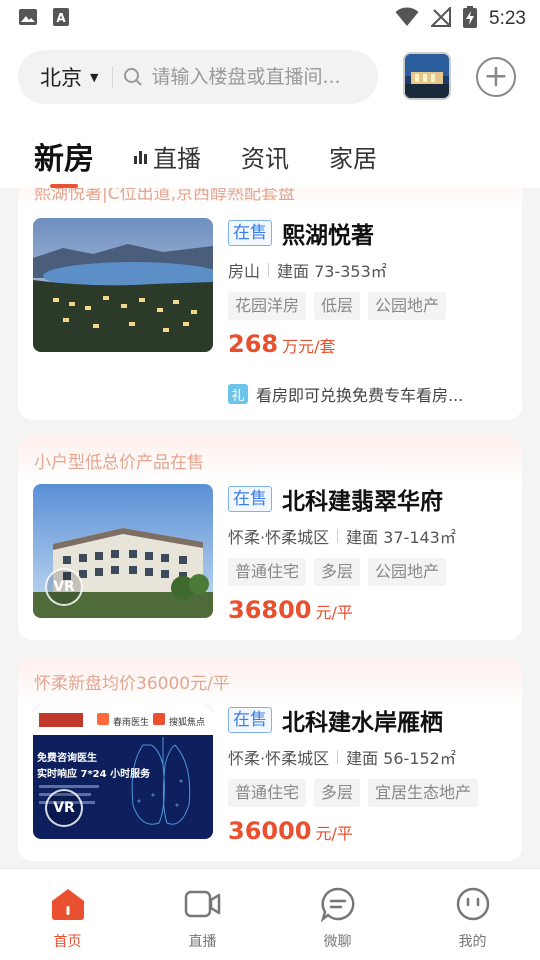  I want to click on listing-image: VR, so click(123, 551).